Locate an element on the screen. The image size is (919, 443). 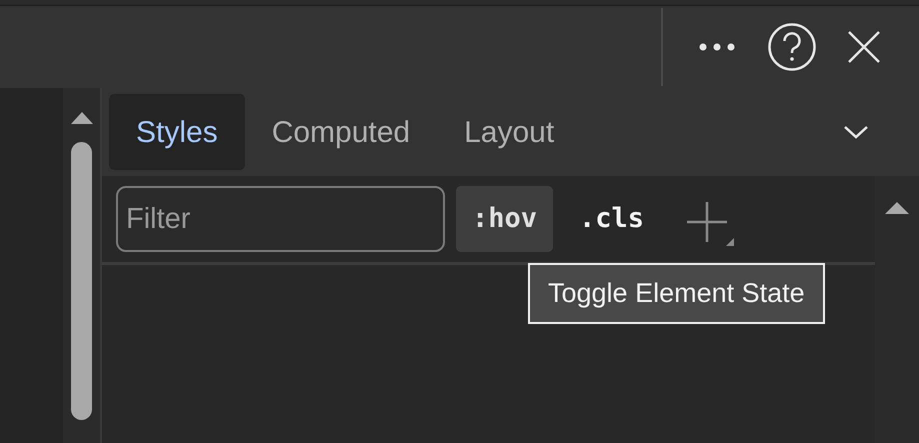
more-icon is located at coordinates (717, 47).